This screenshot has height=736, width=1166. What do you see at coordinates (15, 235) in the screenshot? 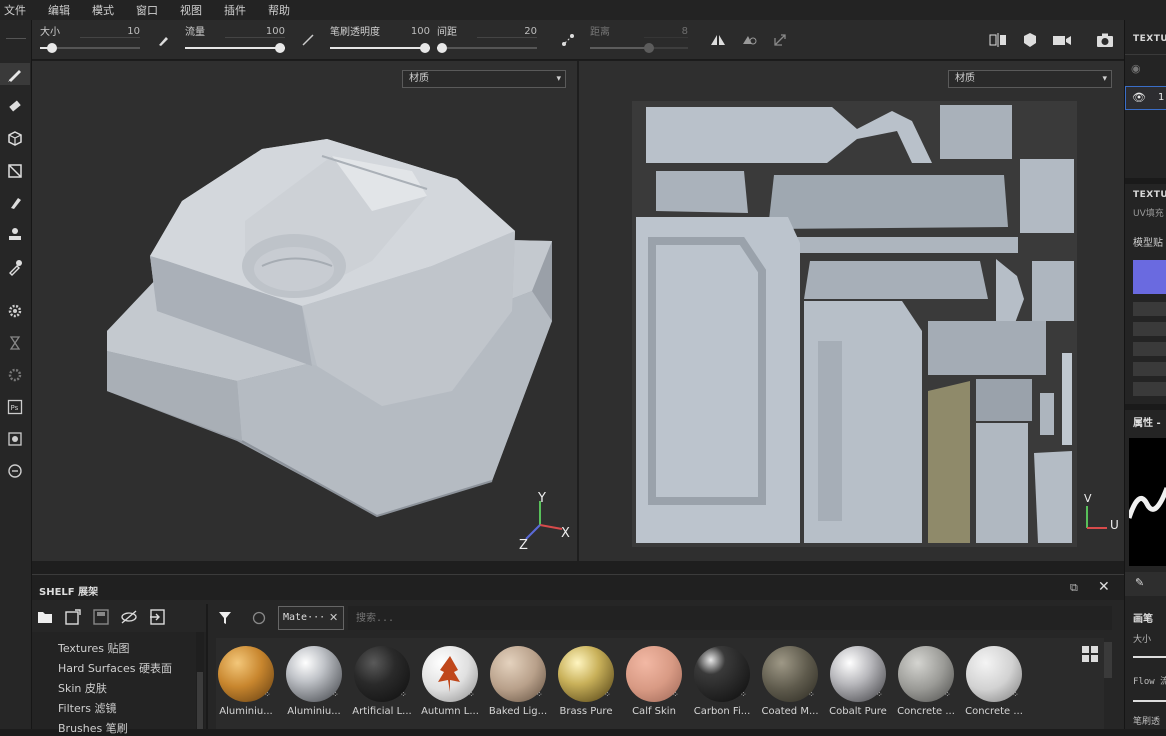
I see `clone-tool` at bounding box center [15, 235].